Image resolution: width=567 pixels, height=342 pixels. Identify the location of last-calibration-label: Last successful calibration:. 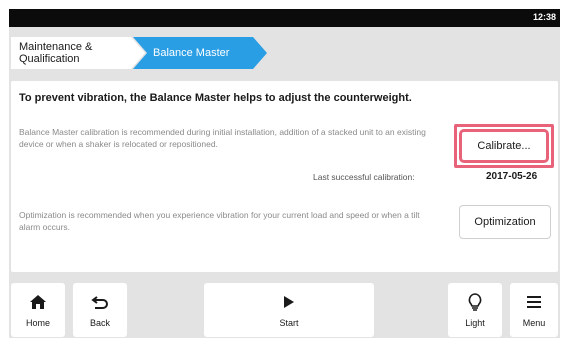
(364, 177).